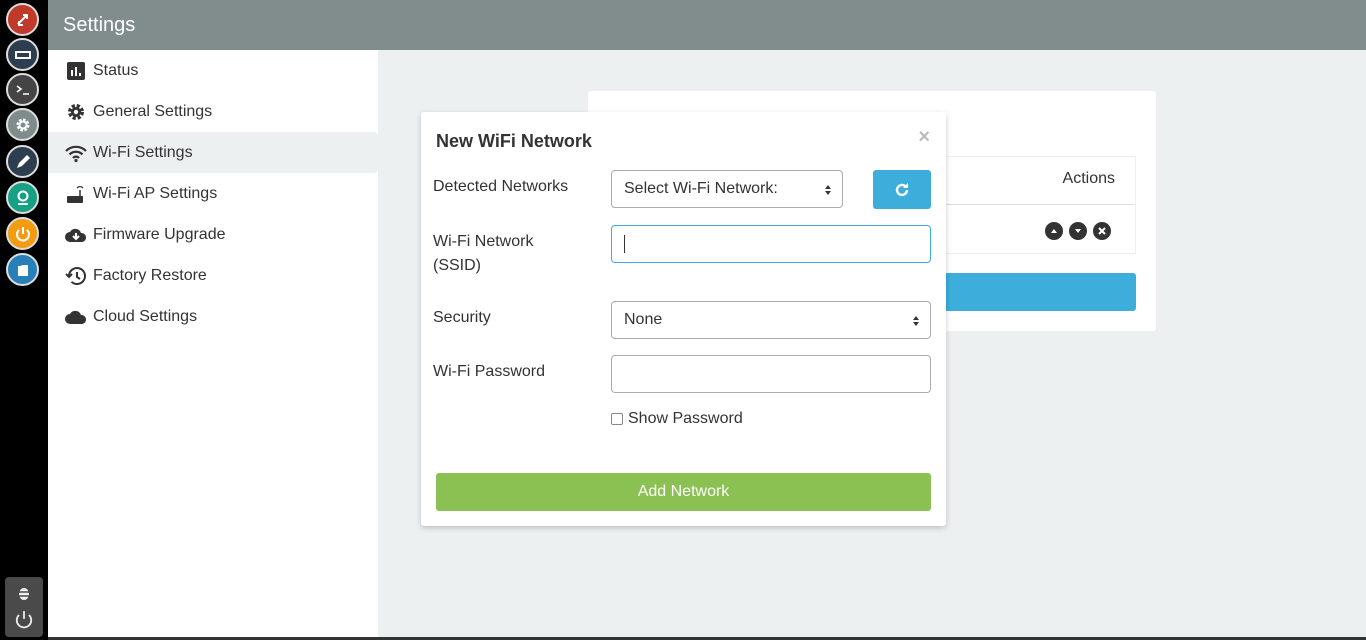  I want to click on sidebar-item-firmware-upgrade: Firmware Upgrade, so click(213, 234).